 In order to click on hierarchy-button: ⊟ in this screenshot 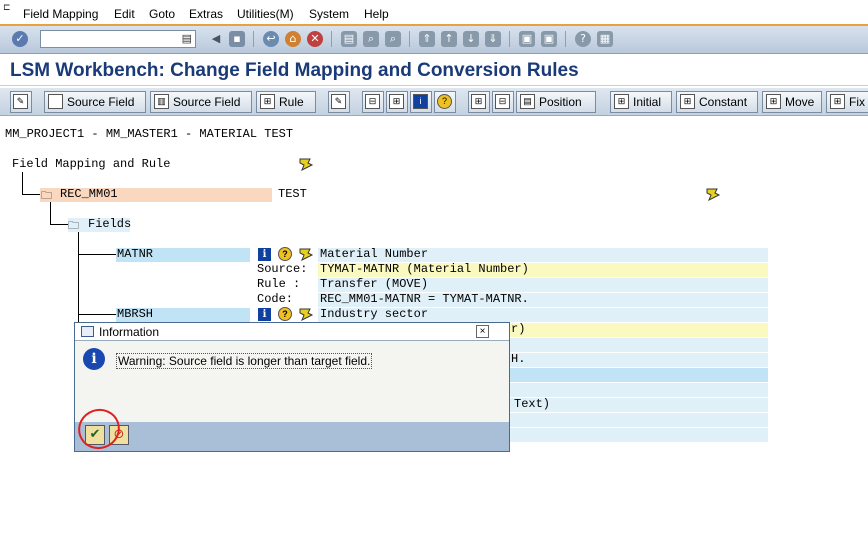, I will do `click(373, 102)`.